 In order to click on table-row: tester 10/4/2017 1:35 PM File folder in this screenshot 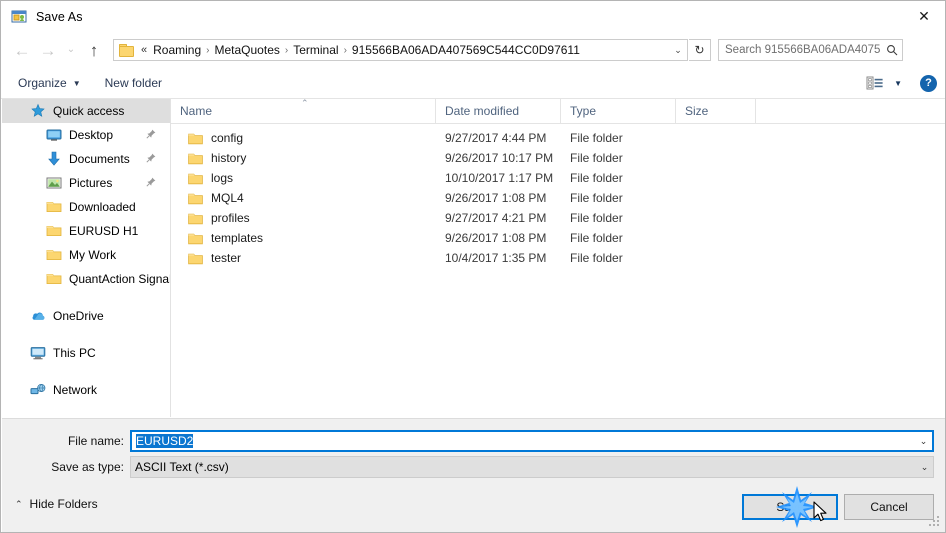, I will do `click(558, 258)`.